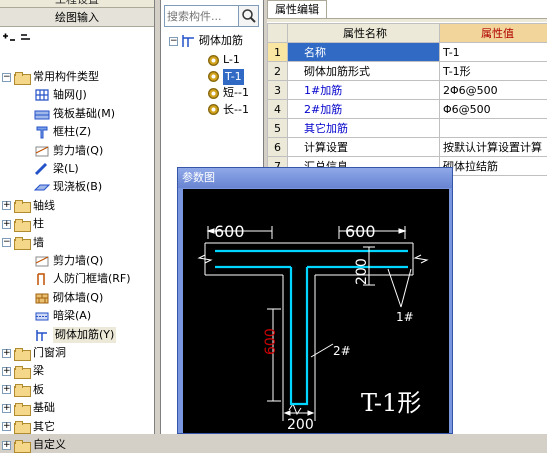 This screenshot has width=547, height=453. What do you see at coordinates (84, 335) in the screenshot?
I see `tree-label: 砌体加筋(Y)` at bounding box center [84, 335].